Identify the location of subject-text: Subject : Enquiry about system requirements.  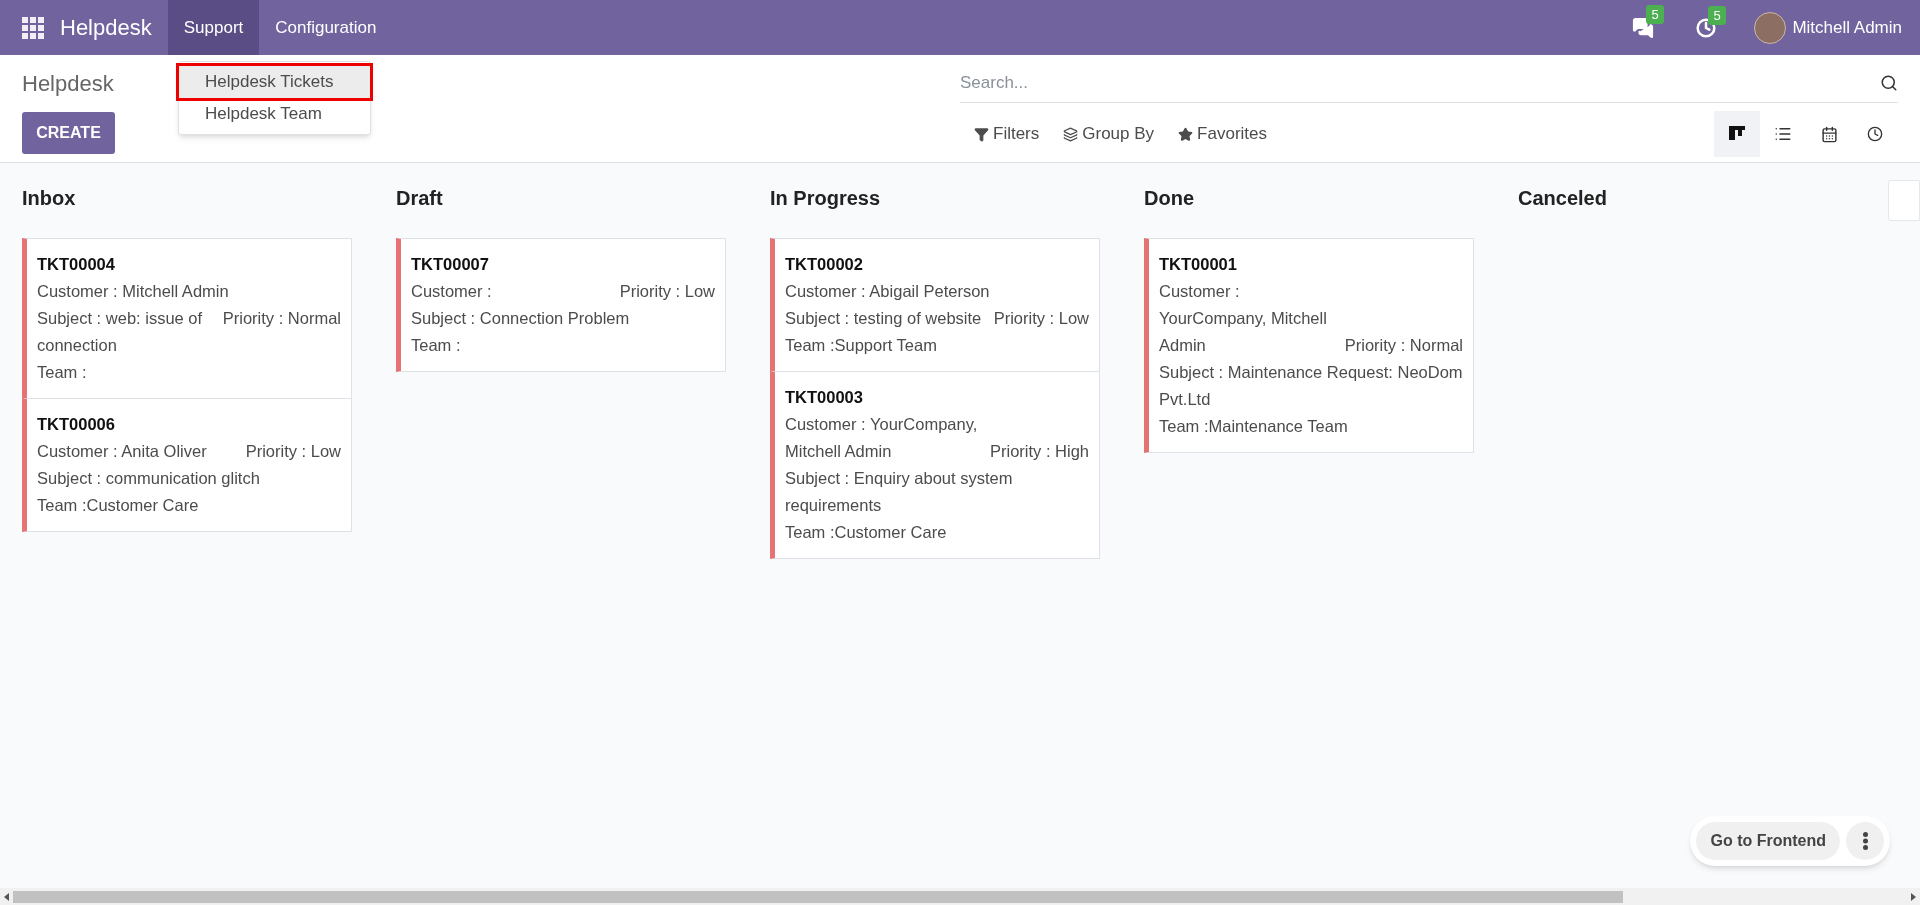
(899, 492).